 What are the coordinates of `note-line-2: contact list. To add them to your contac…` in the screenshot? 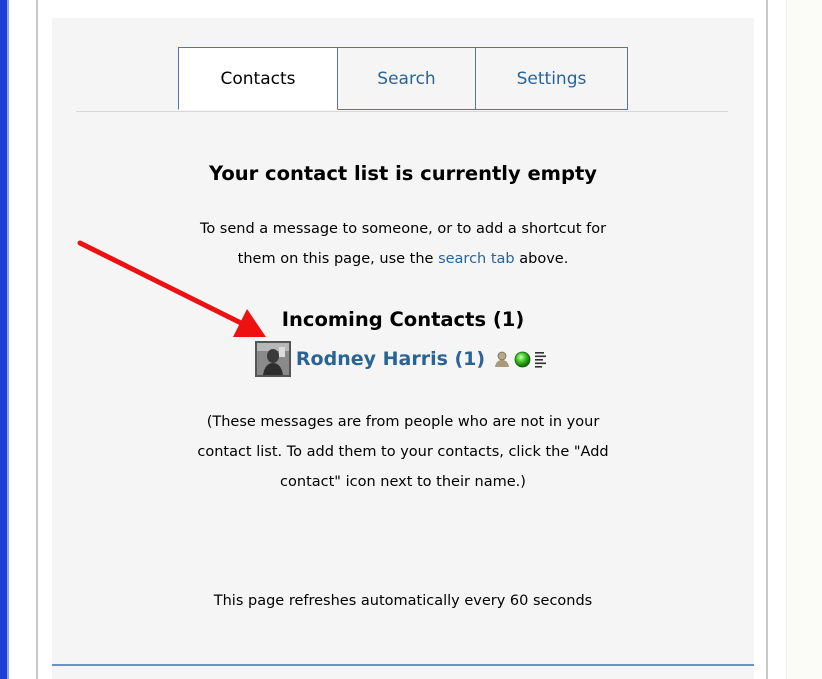 It's located at (403, 452).